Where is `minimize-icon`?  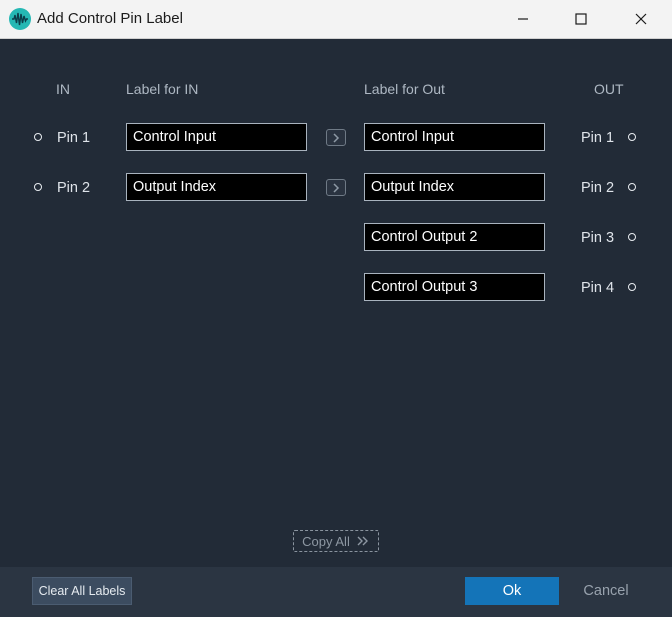 minimize-icon is located at coordinates (523, 19).